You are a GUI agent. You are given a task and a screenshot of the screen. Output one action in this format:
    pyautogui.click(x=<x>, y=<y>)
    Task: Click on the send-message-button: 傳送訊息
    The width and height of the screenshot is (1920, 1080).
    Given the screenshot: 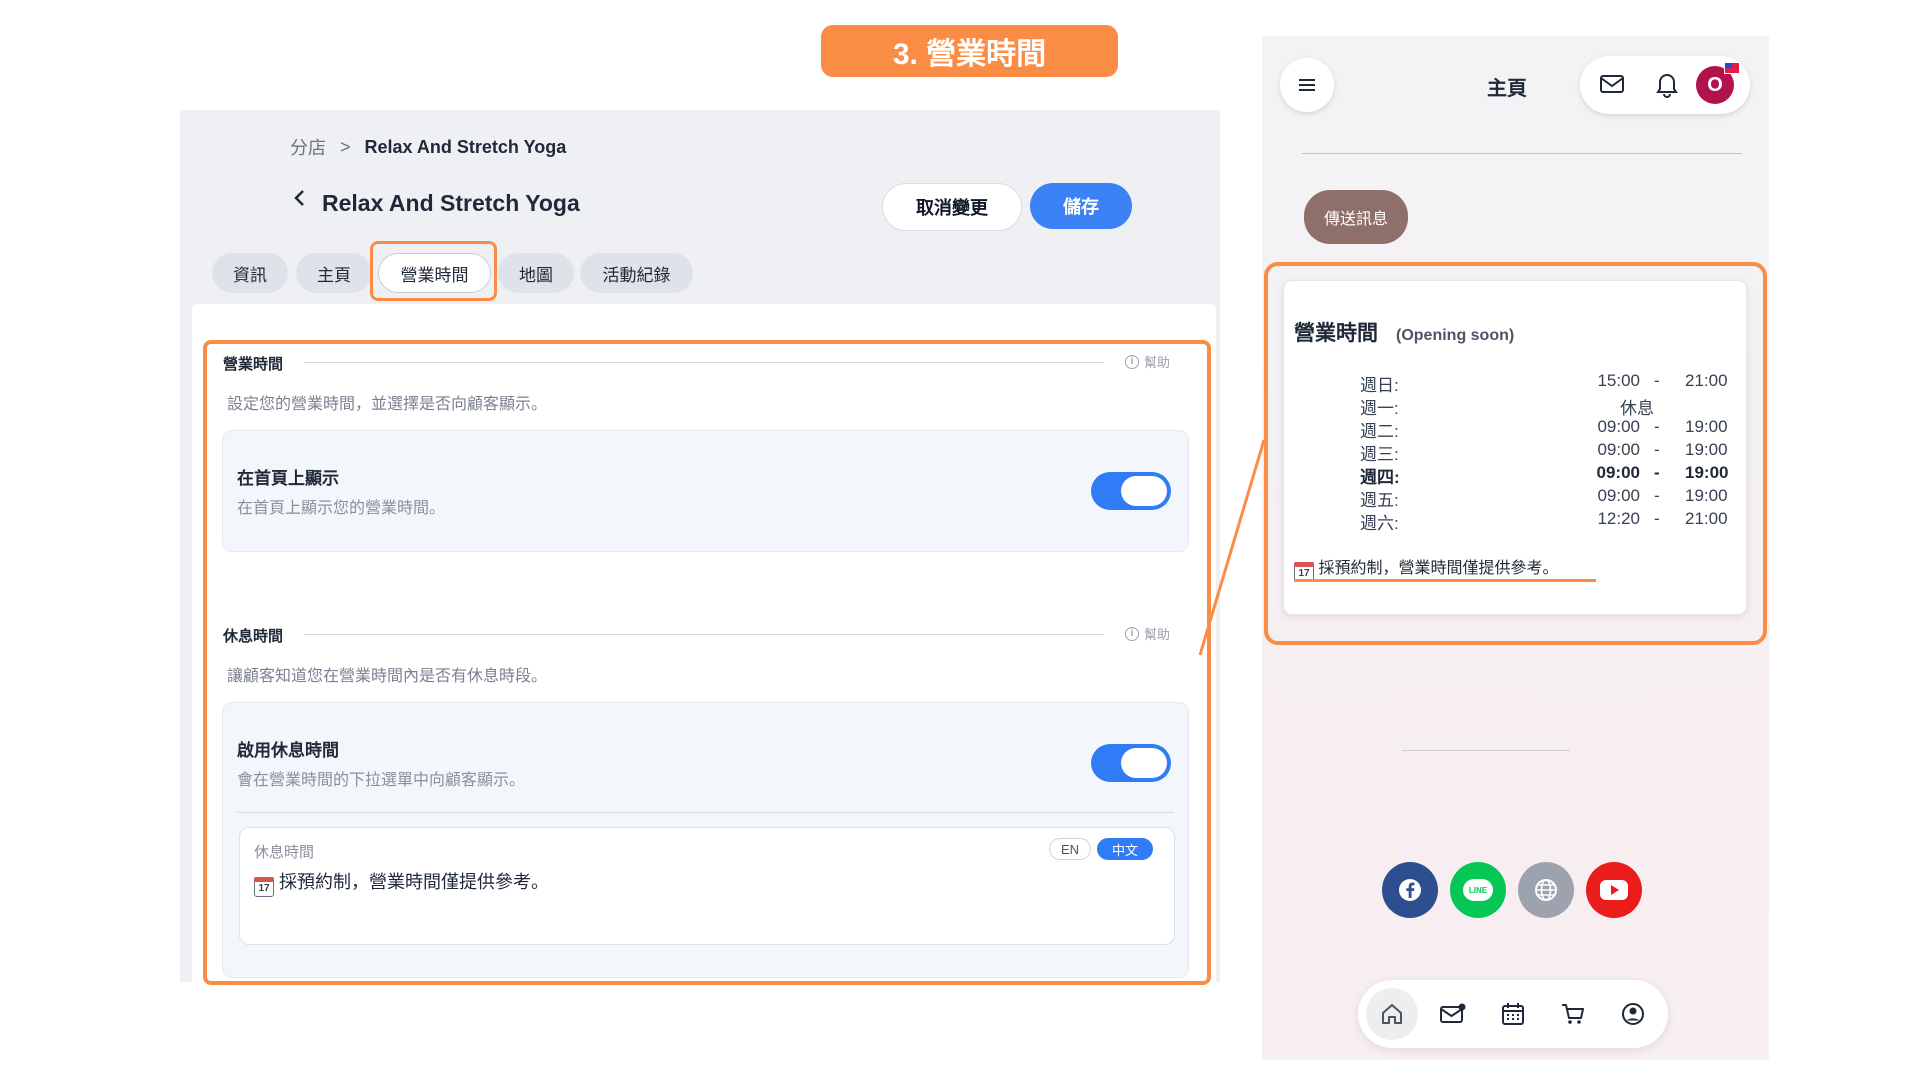 What is the action you would take?
    pyautogui.click(x=1356, y=217)
    